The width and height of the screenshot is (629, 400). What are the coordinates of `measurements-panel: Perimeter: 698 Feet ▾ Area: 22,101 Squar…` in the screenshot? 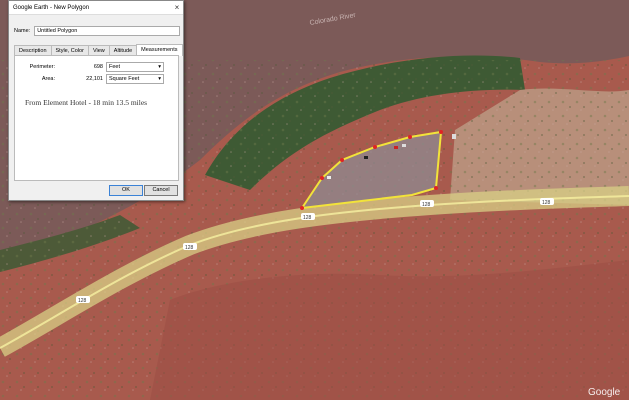 It's located at (96, 118).